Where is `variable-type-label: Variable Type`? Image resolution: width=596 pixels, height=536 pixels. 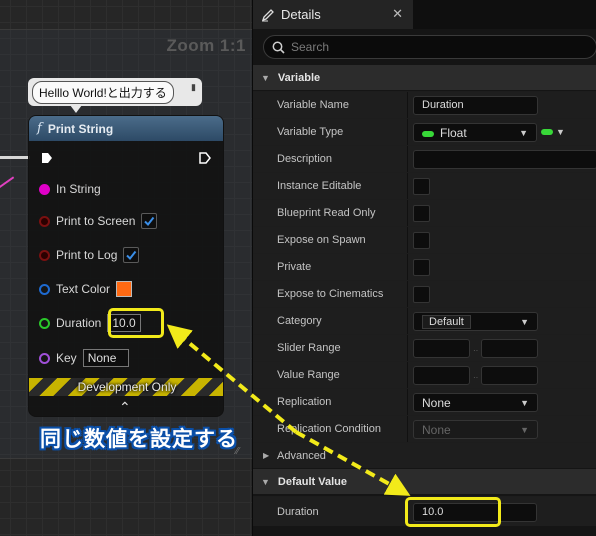 variable-type-label: Variable Type is located at coordinates (310, 132).